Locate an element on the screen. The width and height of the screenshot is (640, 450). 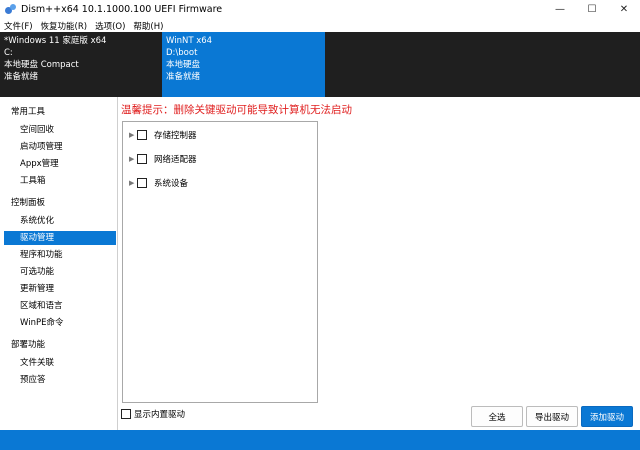
sidebar-item-updates: 更新管理 is located at coordinates (60, 289).